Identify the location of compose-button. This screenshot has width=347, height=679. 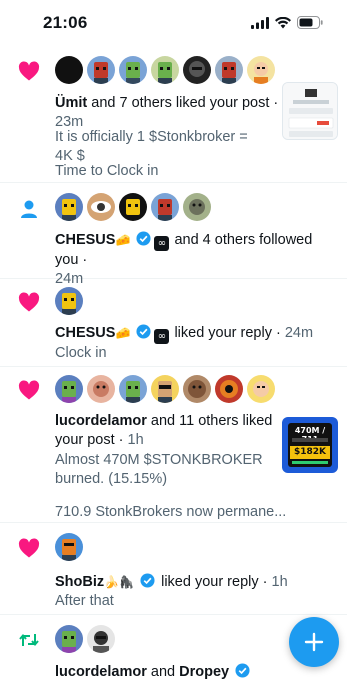
(314, 642).